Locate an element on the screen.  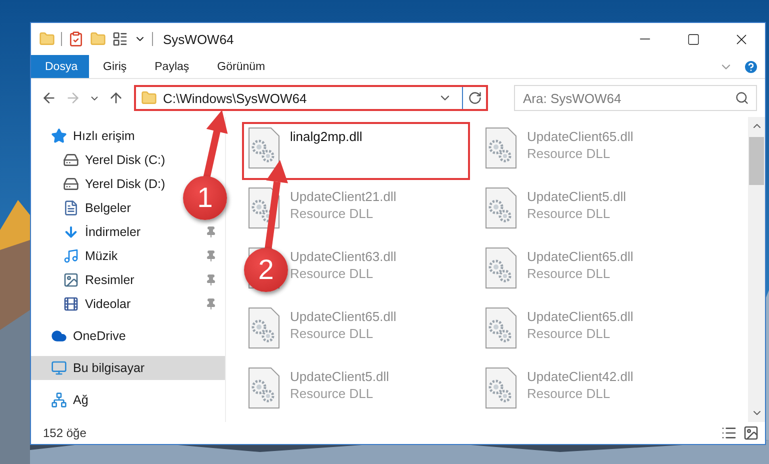
sidebar-item: Yerel Disk (D:) is located at coordinates (101, 184).